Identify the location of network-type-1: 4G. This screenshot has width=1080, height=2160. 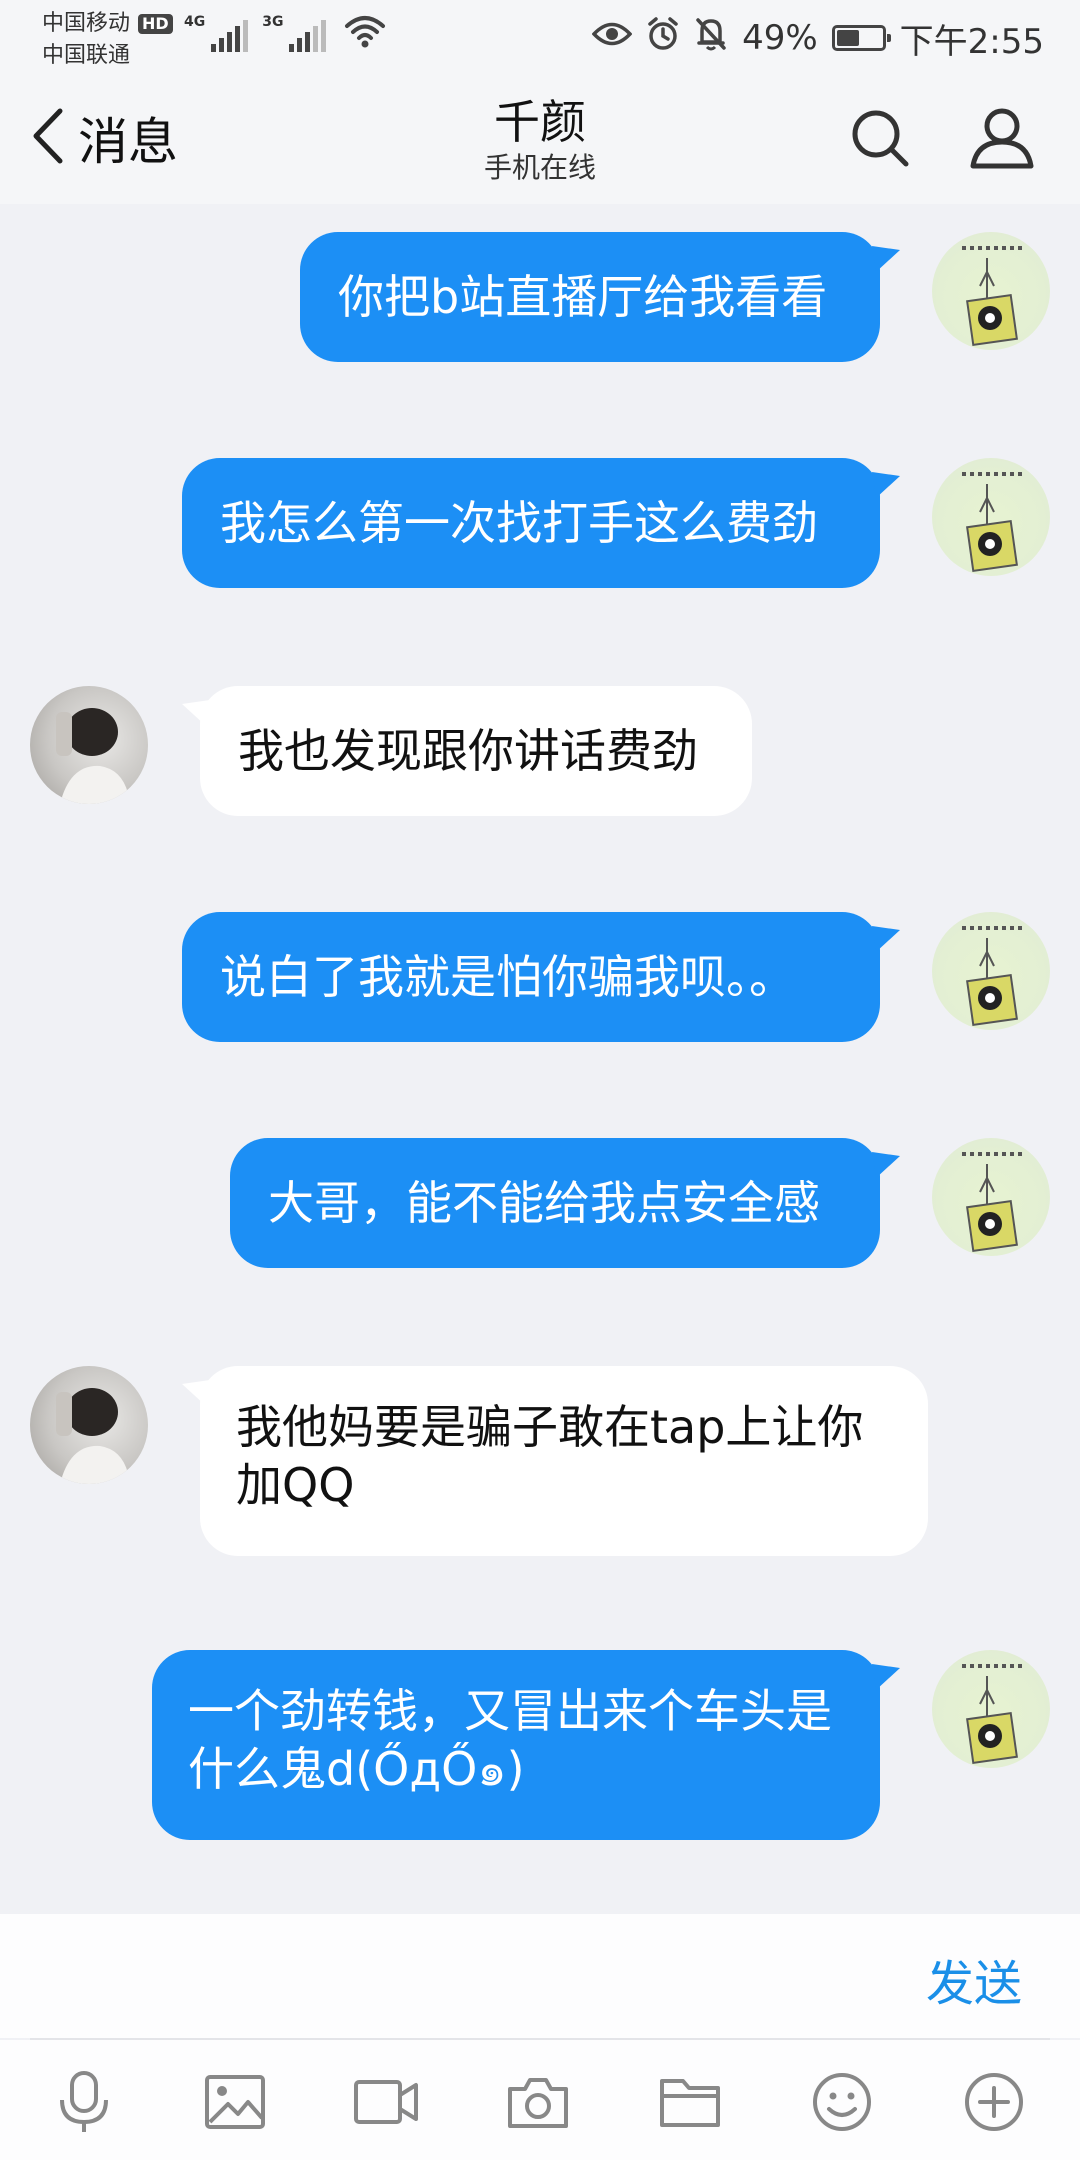
(195, 22).